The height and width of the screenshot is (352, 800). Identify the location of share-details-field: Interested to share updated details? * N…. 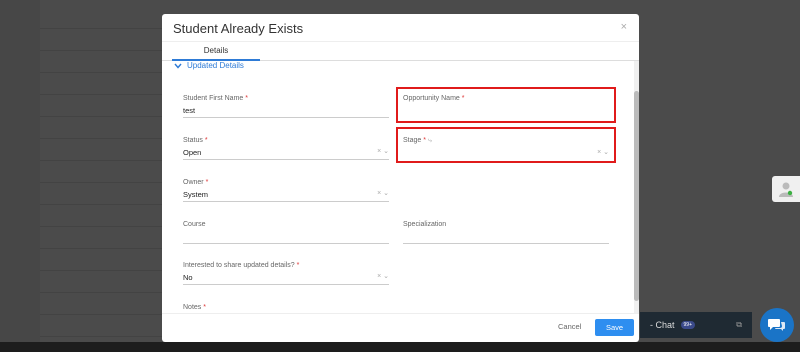
(286, 273).